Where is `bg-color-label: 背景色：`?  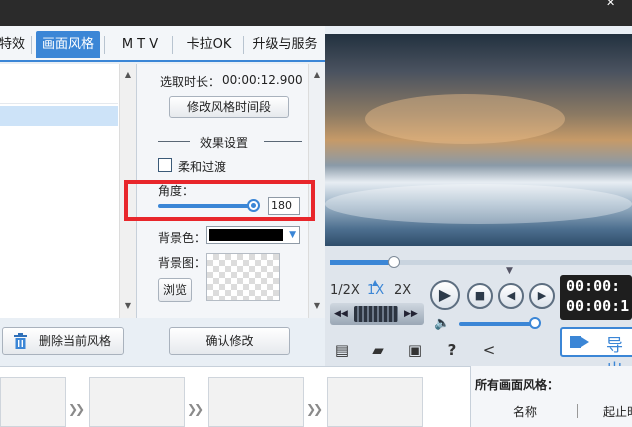
bg-color-label: 背景色： is located at coordinates (182, 238).